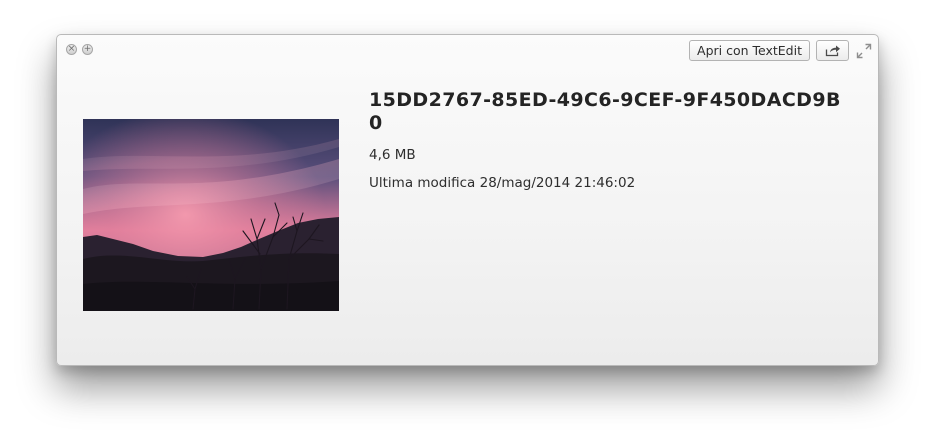 Image resolution: width=936 pixels, height=445 pixels. What do you see at coordinates (87, 49) in the screenshot?
I see `zoom-icon: +` at bounding box center [87, 49].